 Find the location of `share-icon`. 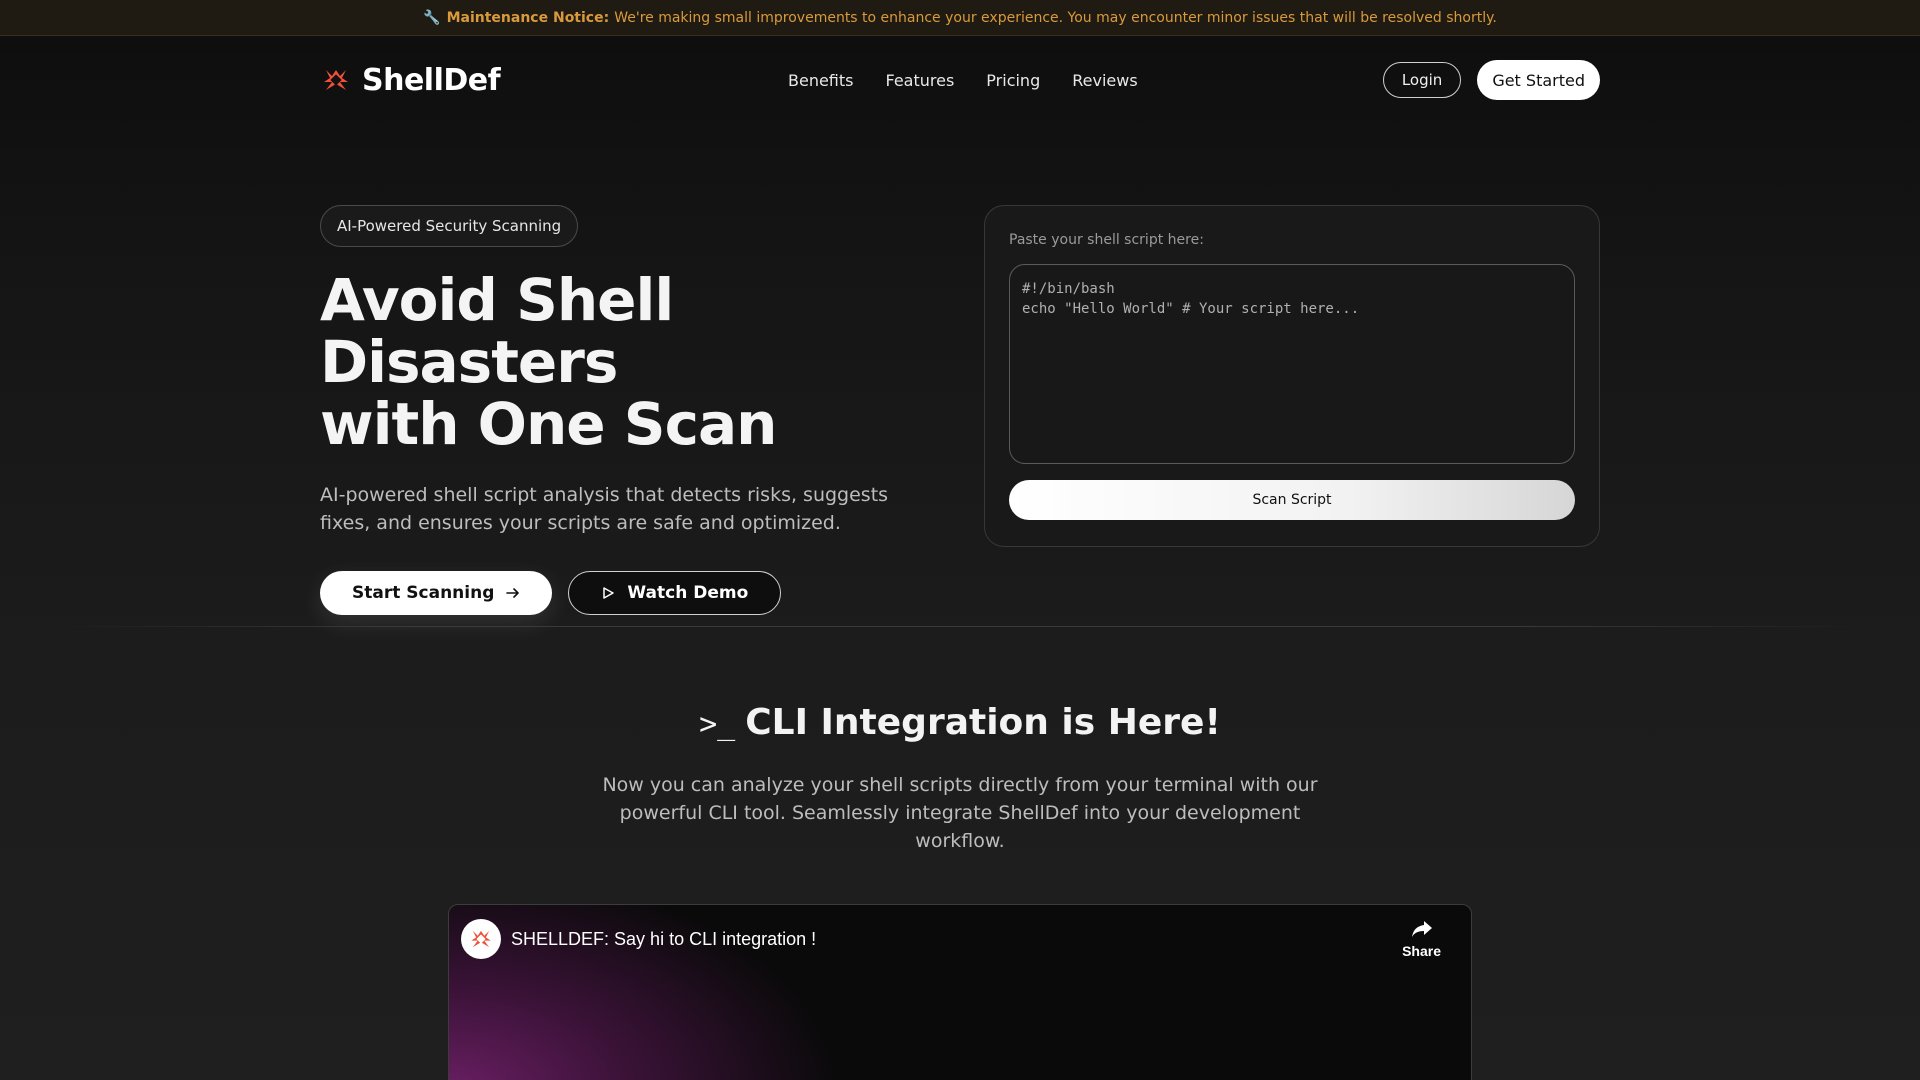

share-icon is located at coordinates (1421, 929).